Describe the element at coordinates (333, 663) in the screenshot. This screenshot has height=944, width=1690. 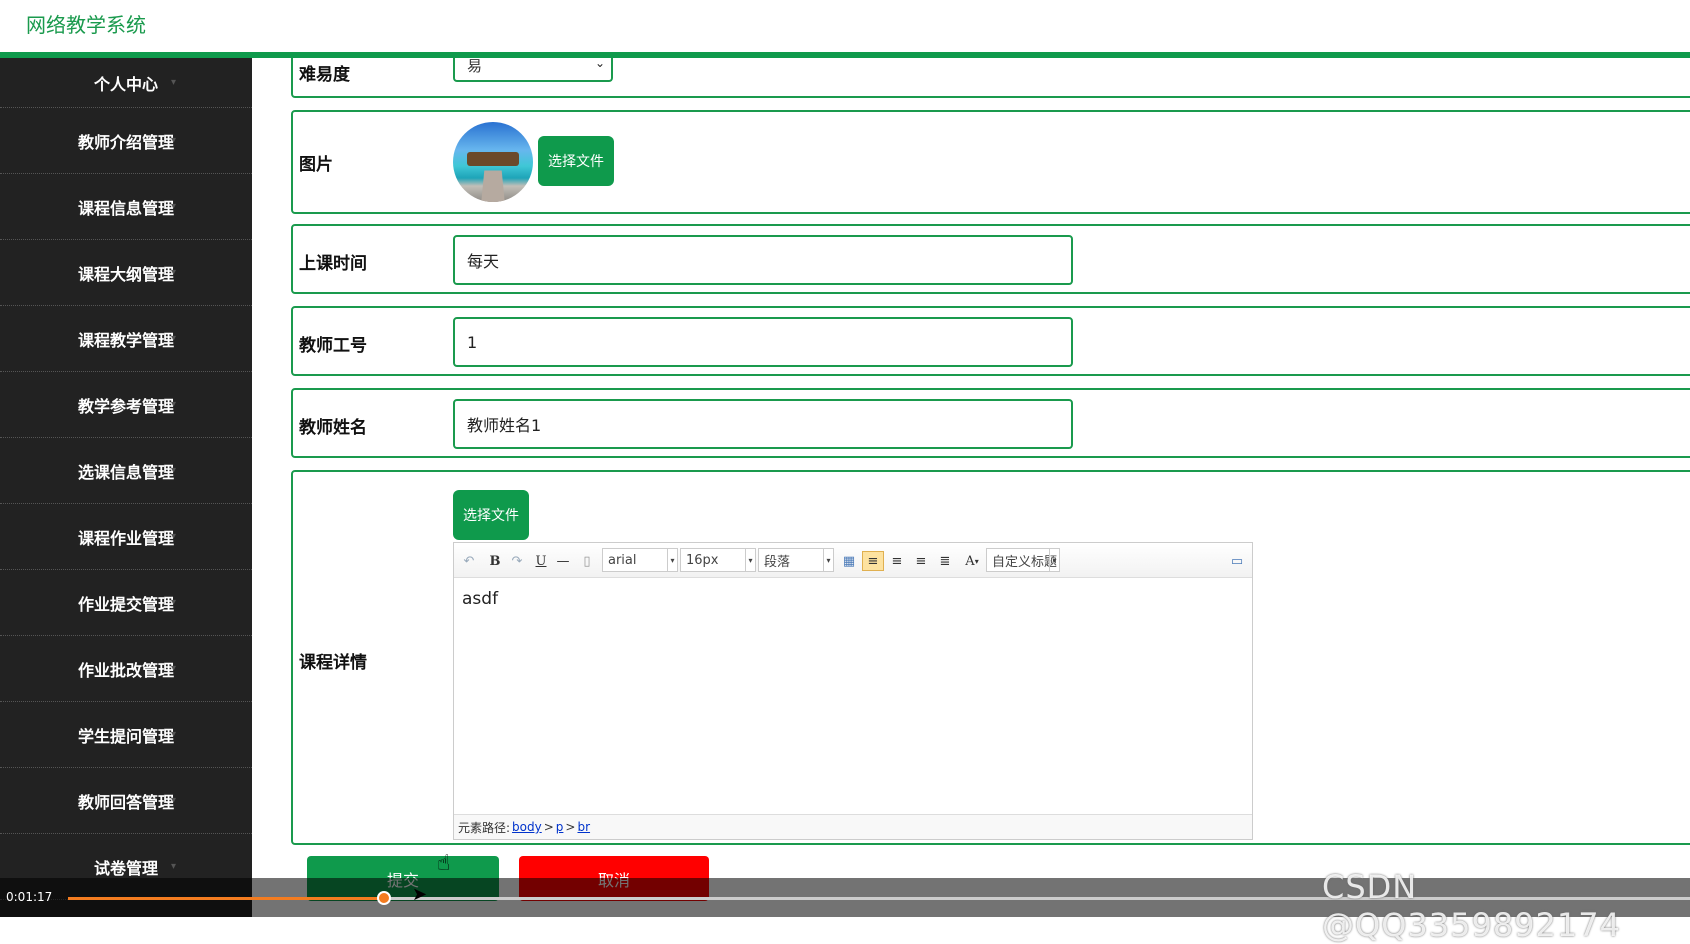
I see `details-label: 课程详情` at that location.